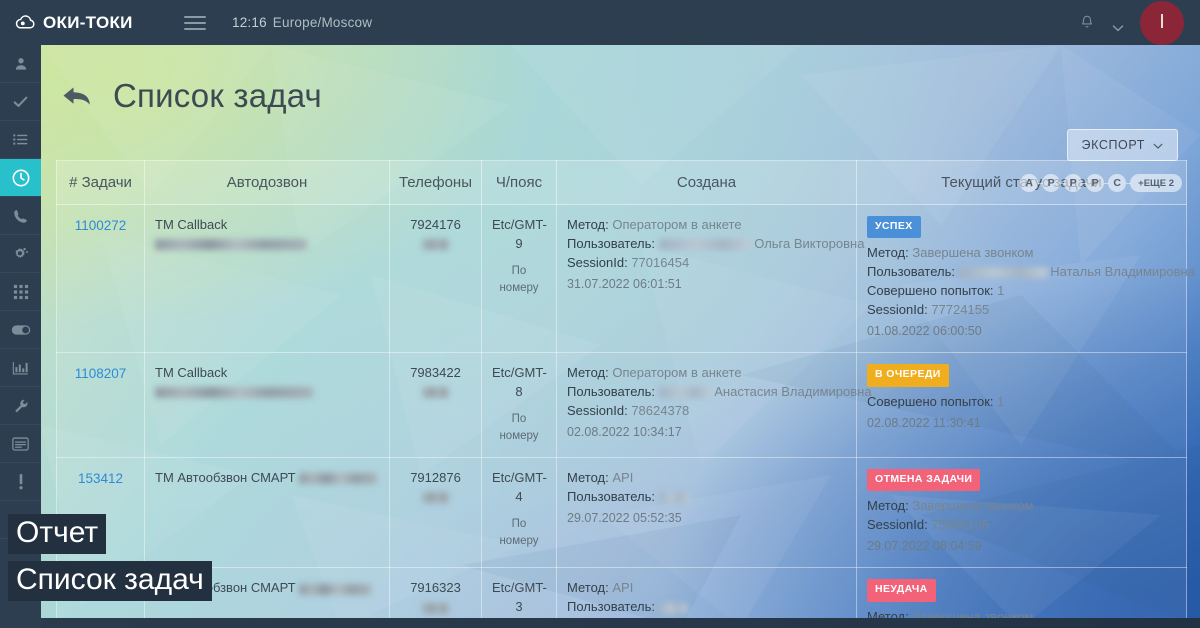 The image size is (1200, 628). What do you see at coordinates (908, 375) in the screenshot?
I see `status-badge: В ОЧЕРЕДИ` at bounding box center [908, 375].